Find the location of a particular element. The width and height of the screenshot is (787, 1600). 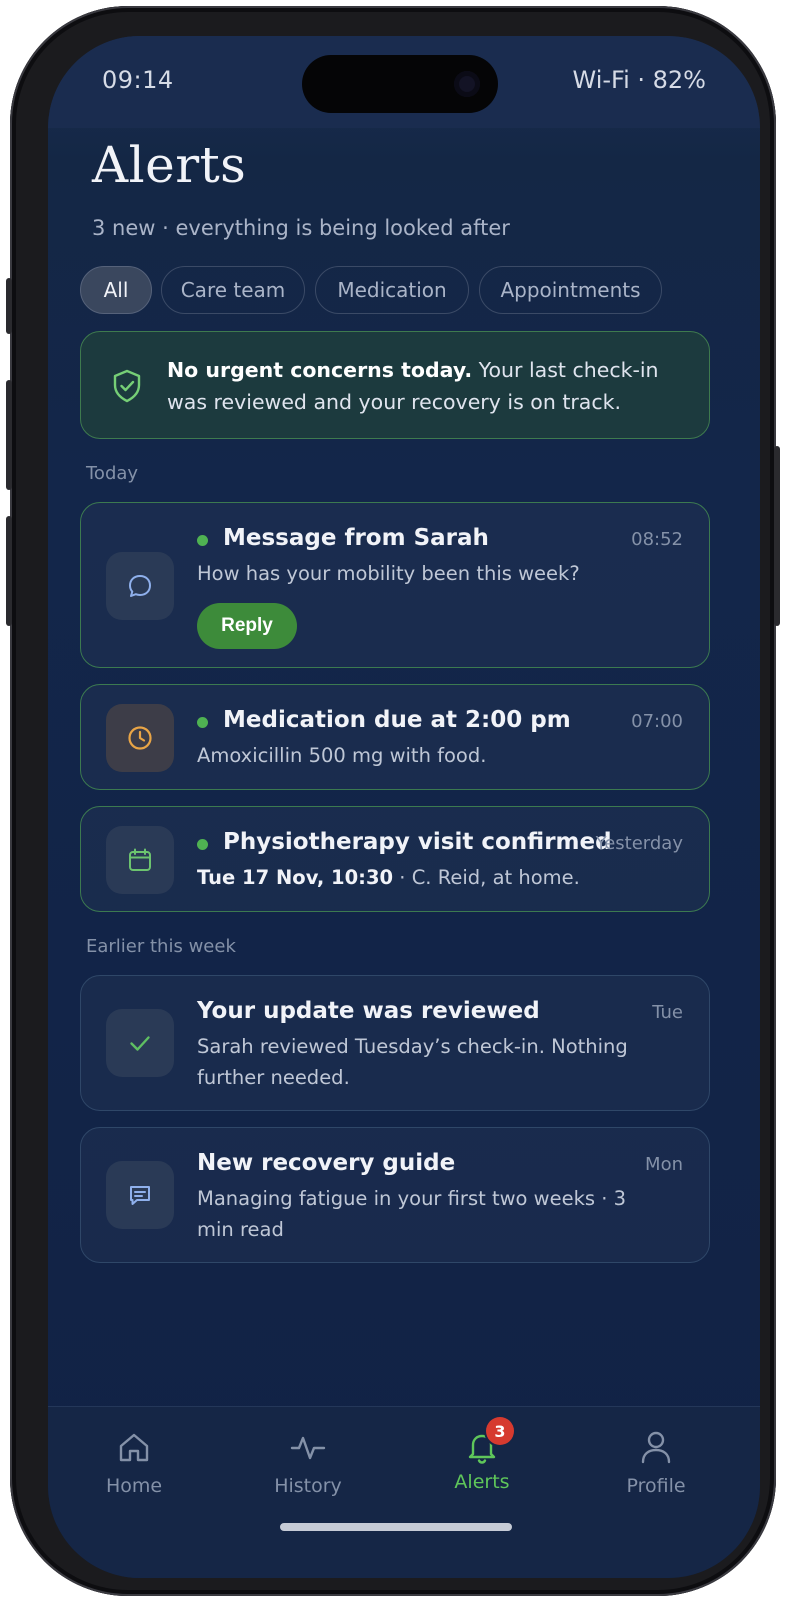

alert-title: New recovery guide is located at coordinates (326, 1163).